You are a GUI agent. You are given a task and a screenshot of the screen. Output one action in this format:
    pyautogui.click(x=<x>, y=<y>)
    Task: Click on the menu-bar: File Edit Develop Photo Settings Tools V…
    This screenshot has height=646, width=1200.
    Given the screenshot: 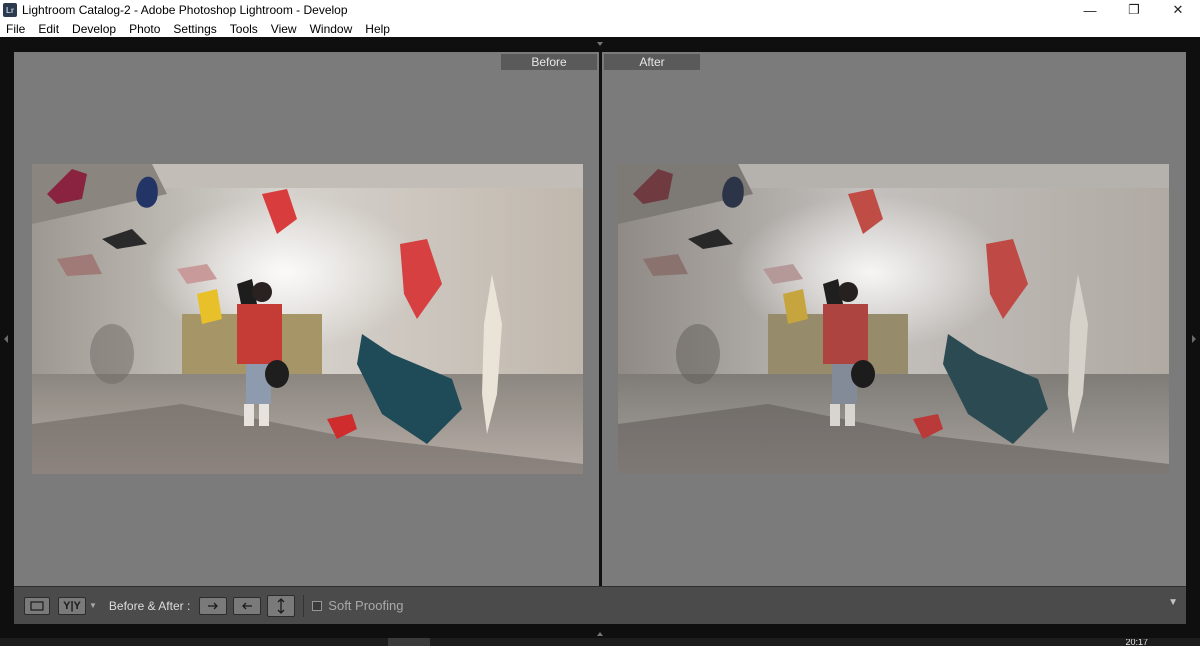 What is the action you would take?
    pyautogui.click(x=600, y=28)
    